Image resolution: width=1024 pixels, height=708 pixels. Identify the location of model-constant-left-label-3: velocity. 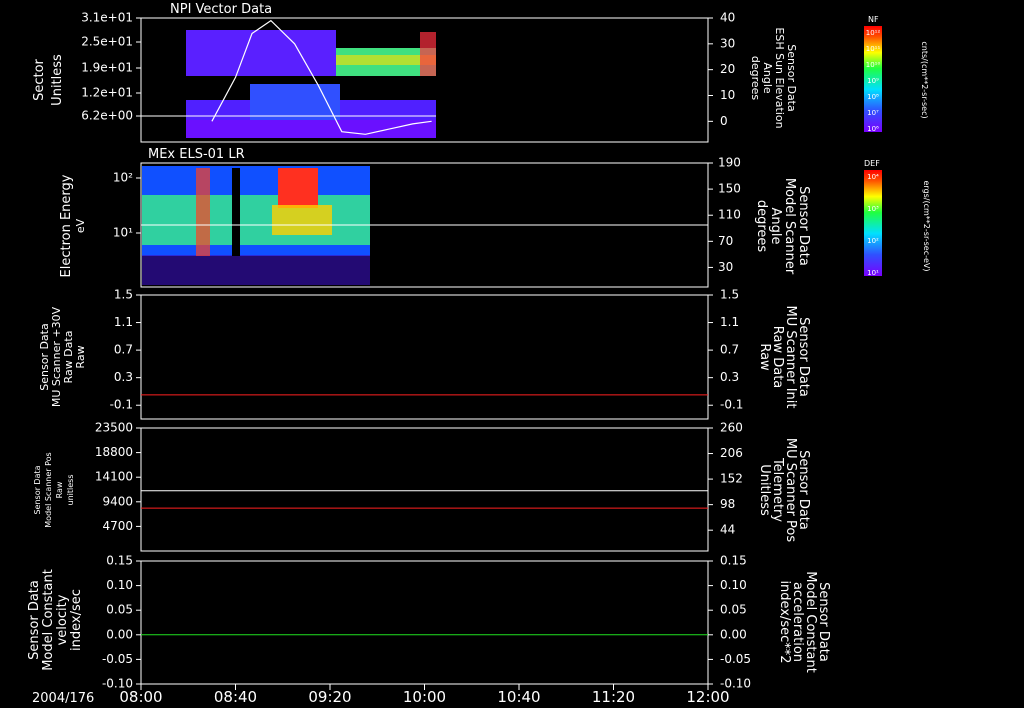
(62, 619).